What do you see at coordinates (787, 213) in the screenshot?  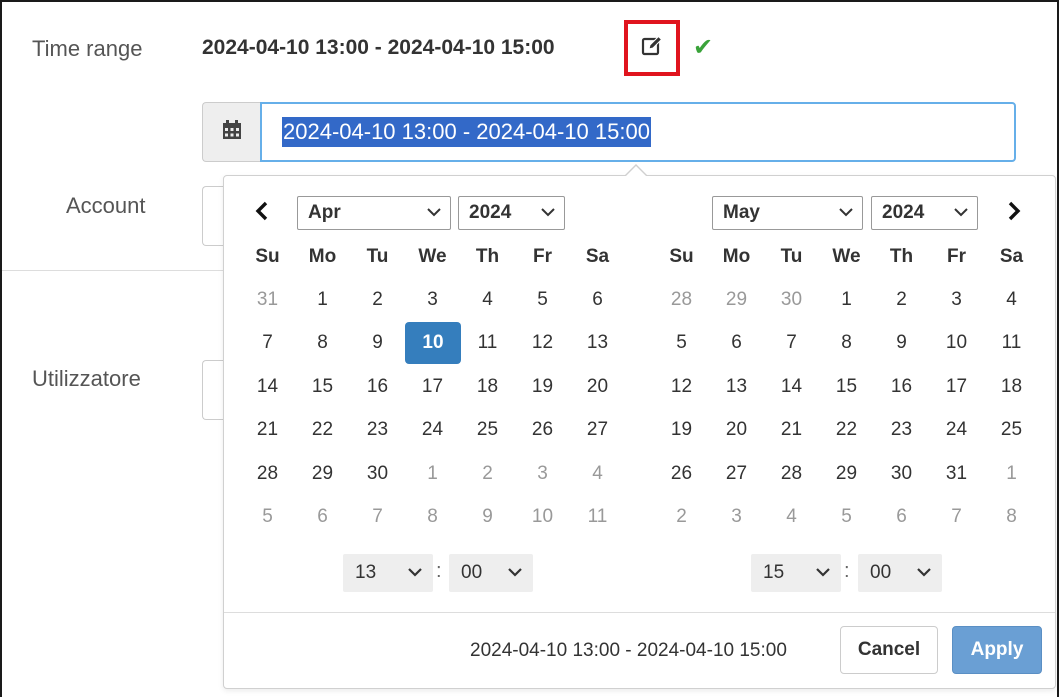 I see `right-month-select: May` at bounding box center [787, 213].